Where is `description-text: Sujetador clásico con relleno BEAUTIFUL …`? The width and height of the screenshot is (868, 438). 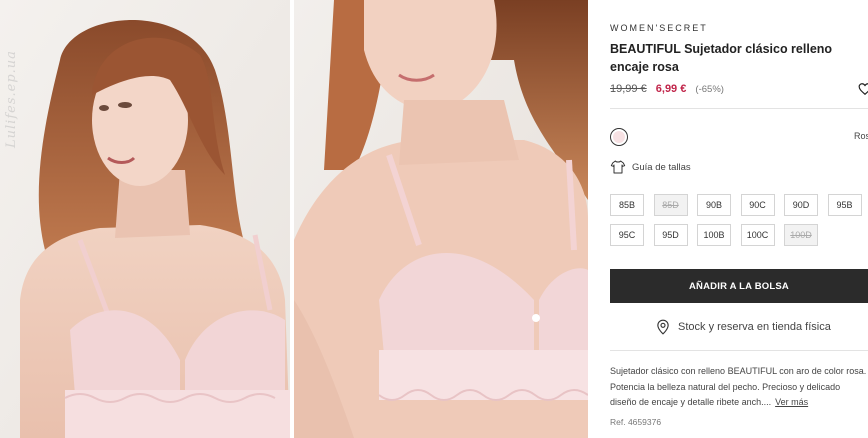 description-text: Sujetador clásico con relleno BEAUTIFUL … is located at coordinates (738, 386).